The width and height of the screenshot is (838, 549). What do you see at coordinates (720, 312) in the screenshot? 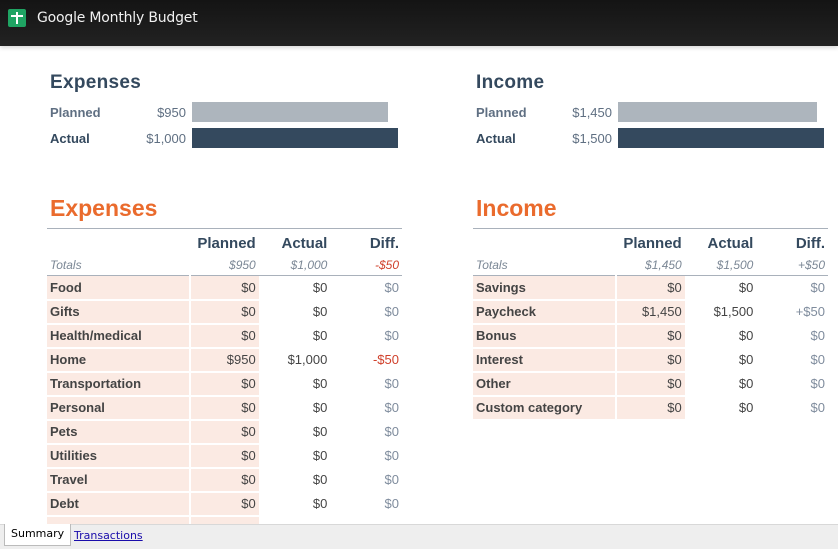
I see `actual-cell: $1,500` at bounding box center [720, 312].